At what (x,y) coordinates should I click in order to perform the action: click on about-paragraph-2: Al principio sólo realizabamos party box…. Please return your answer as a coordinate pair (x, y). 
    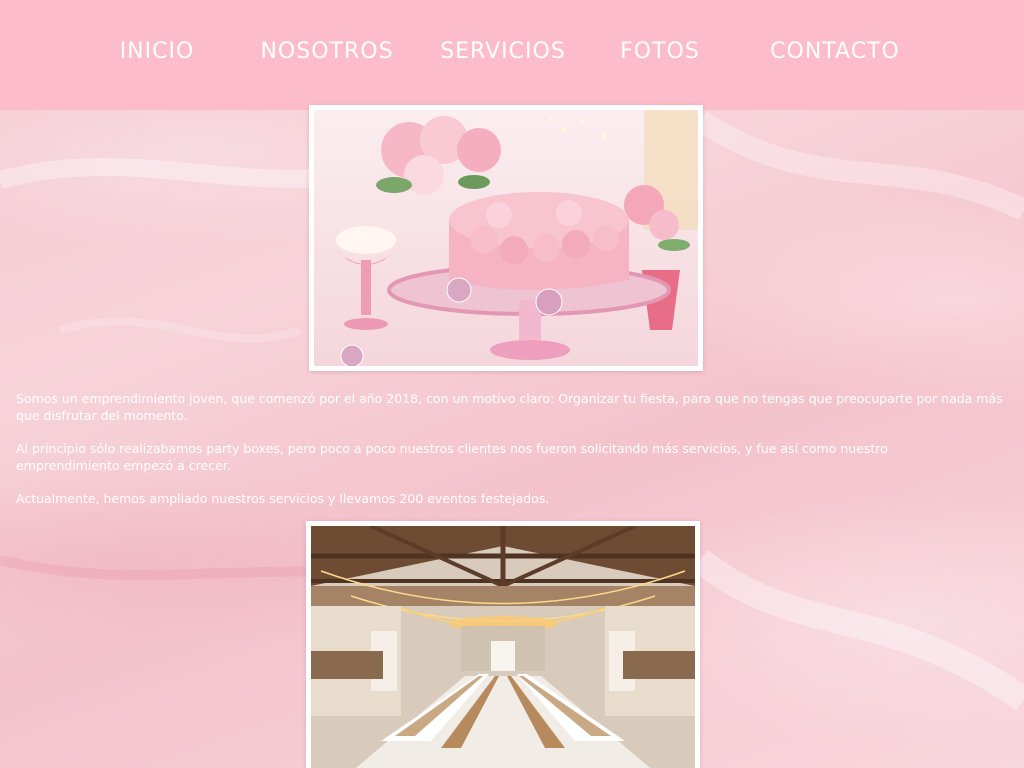
    Looking at the image, I should click on (452, 457).